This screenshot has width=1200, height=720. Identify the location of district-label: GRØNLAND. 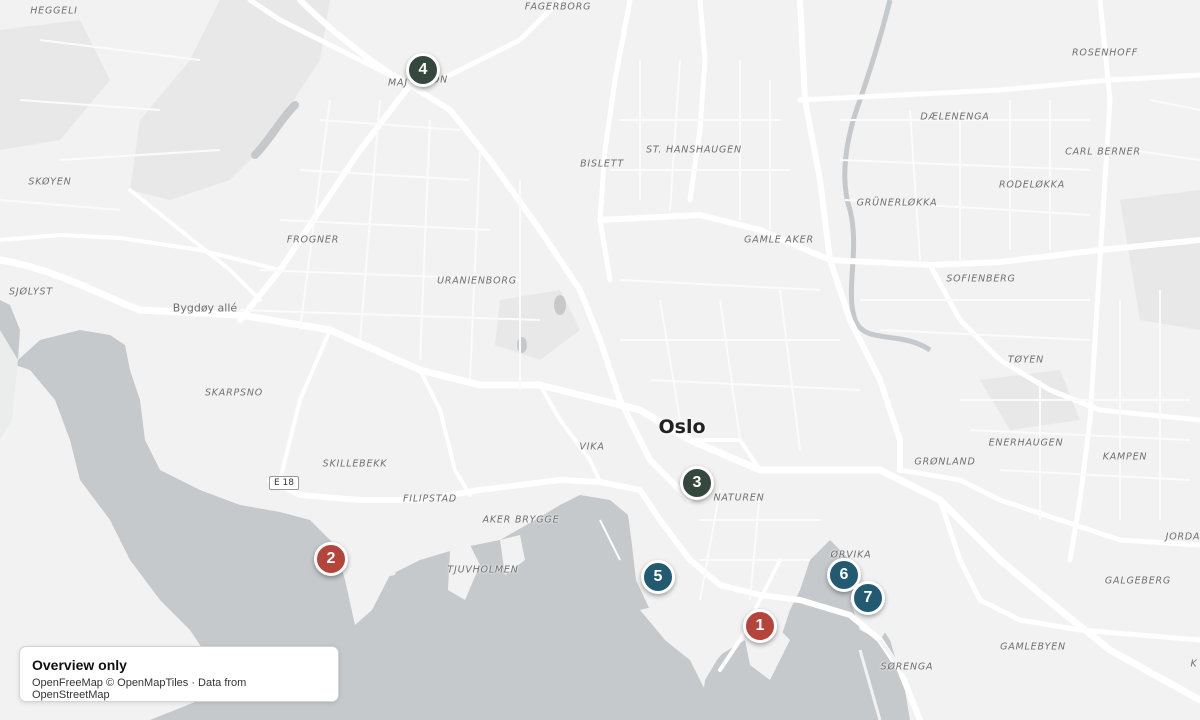
(945, 462).